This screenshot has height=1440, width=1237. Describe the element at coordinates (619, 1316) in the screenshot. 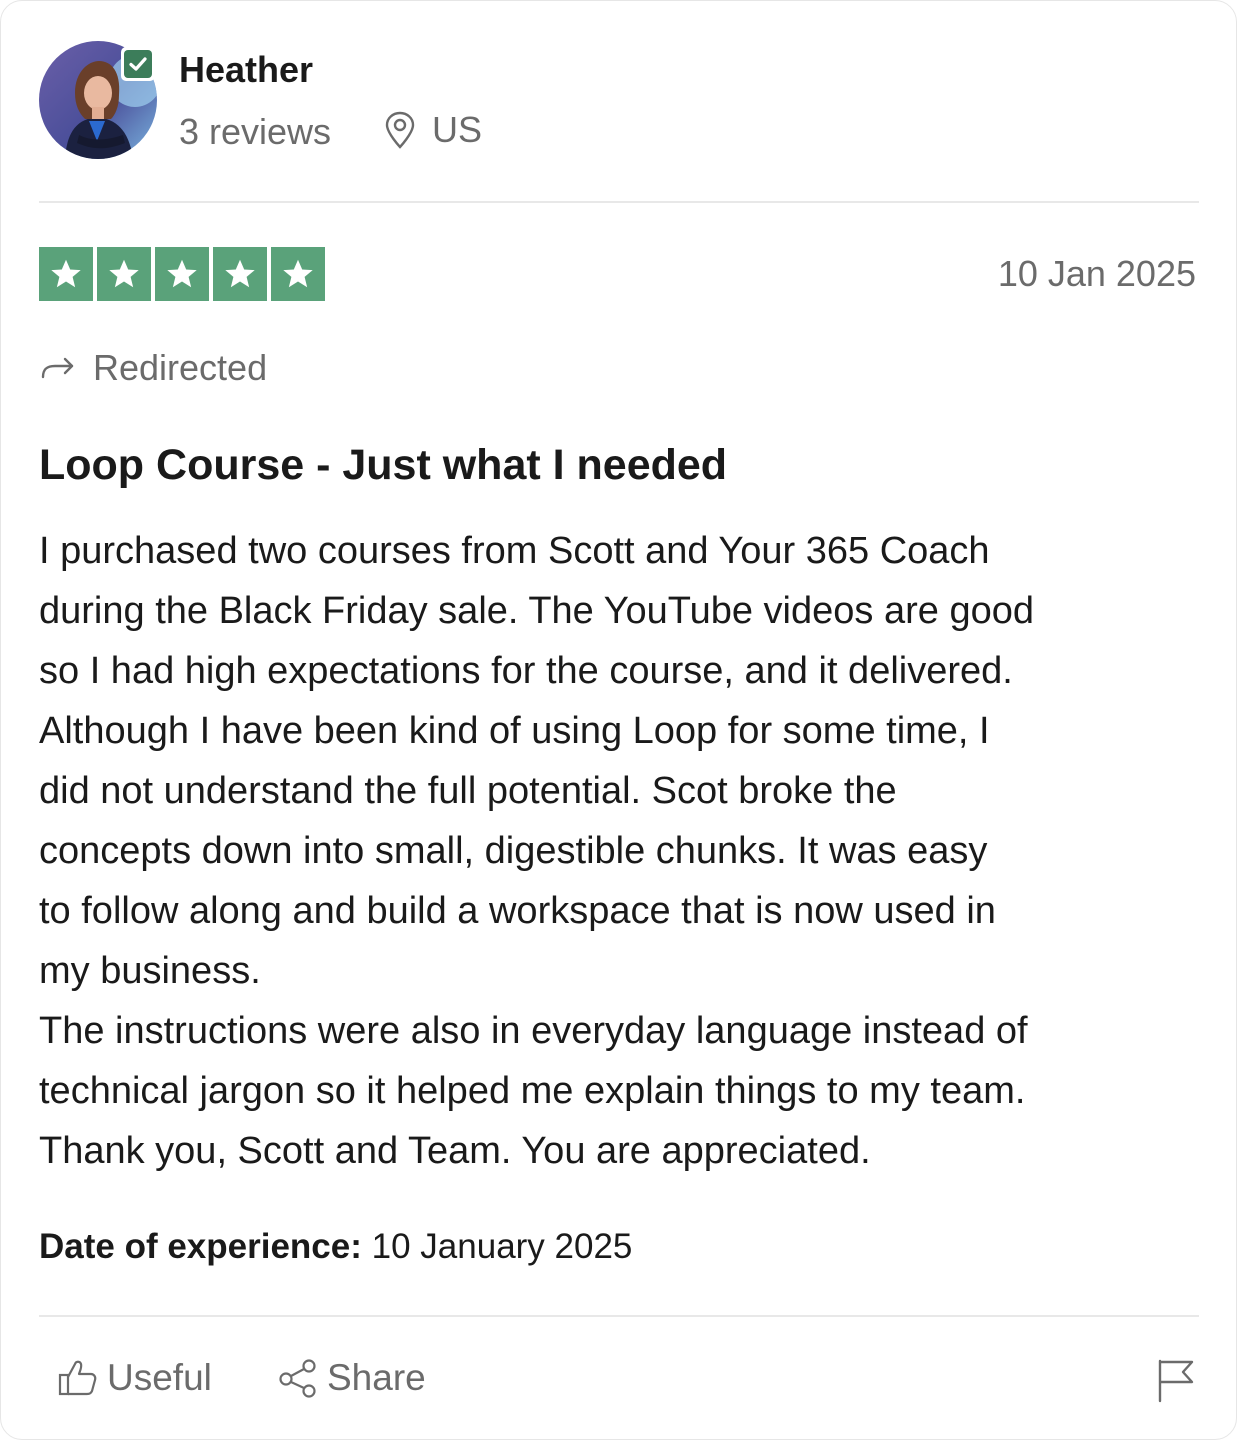

I see `footer-divider` at that location.